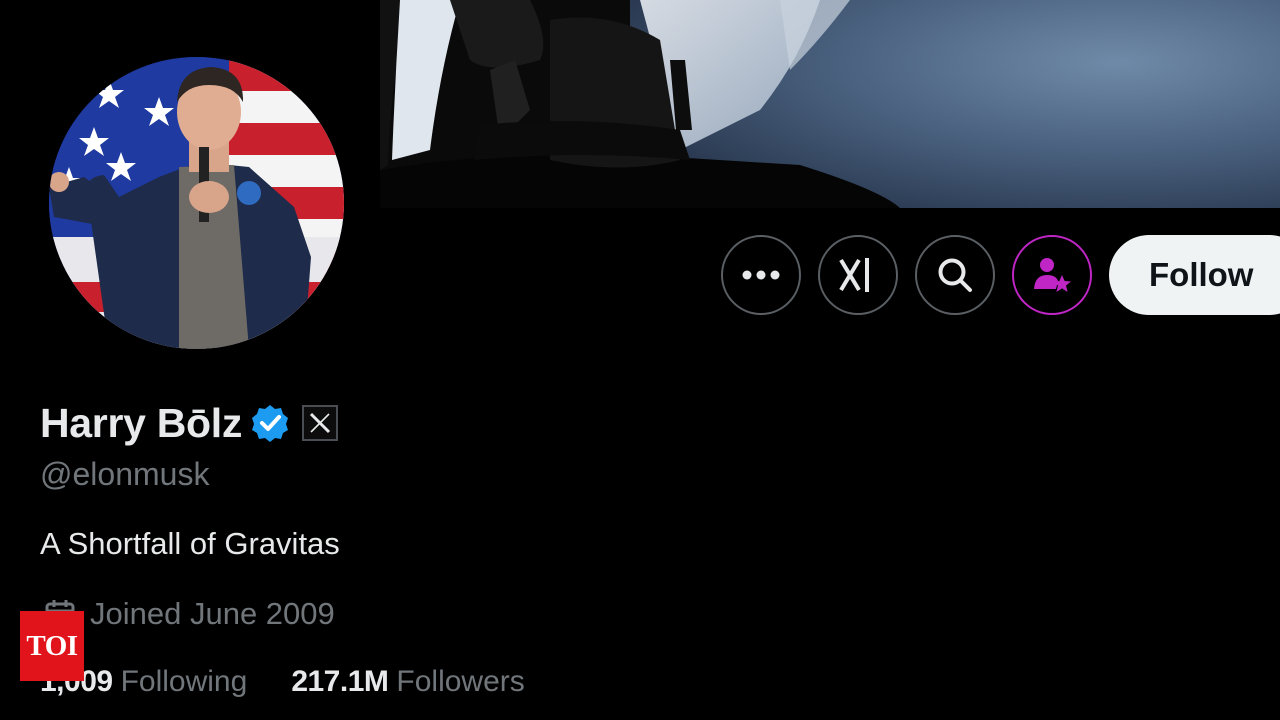  I want to click on profile-action-row: Follow, so click(1000, 275).